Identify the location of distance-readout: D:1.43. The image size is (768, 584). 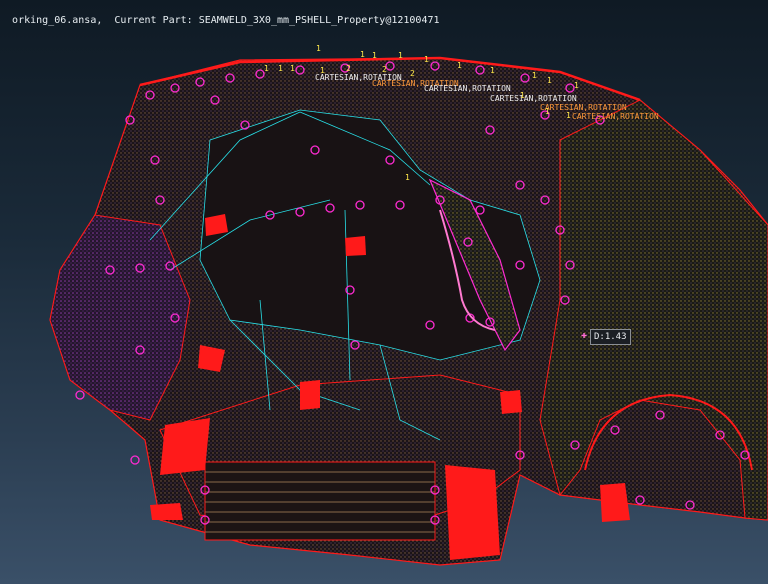
(610, 337).